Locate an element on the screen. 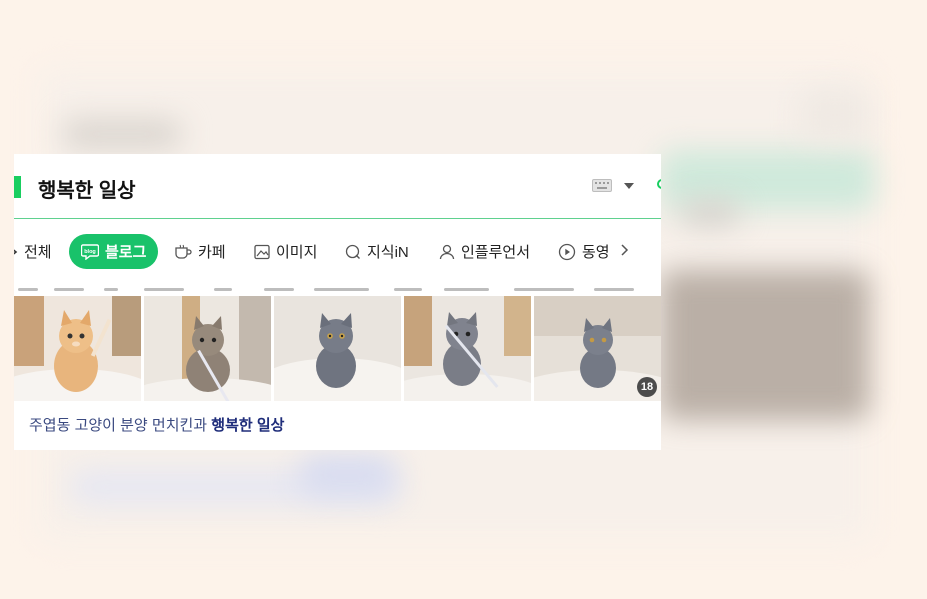 This screenshot has height=599, width=927. influencer-icon is located at coordinates (447, 251).